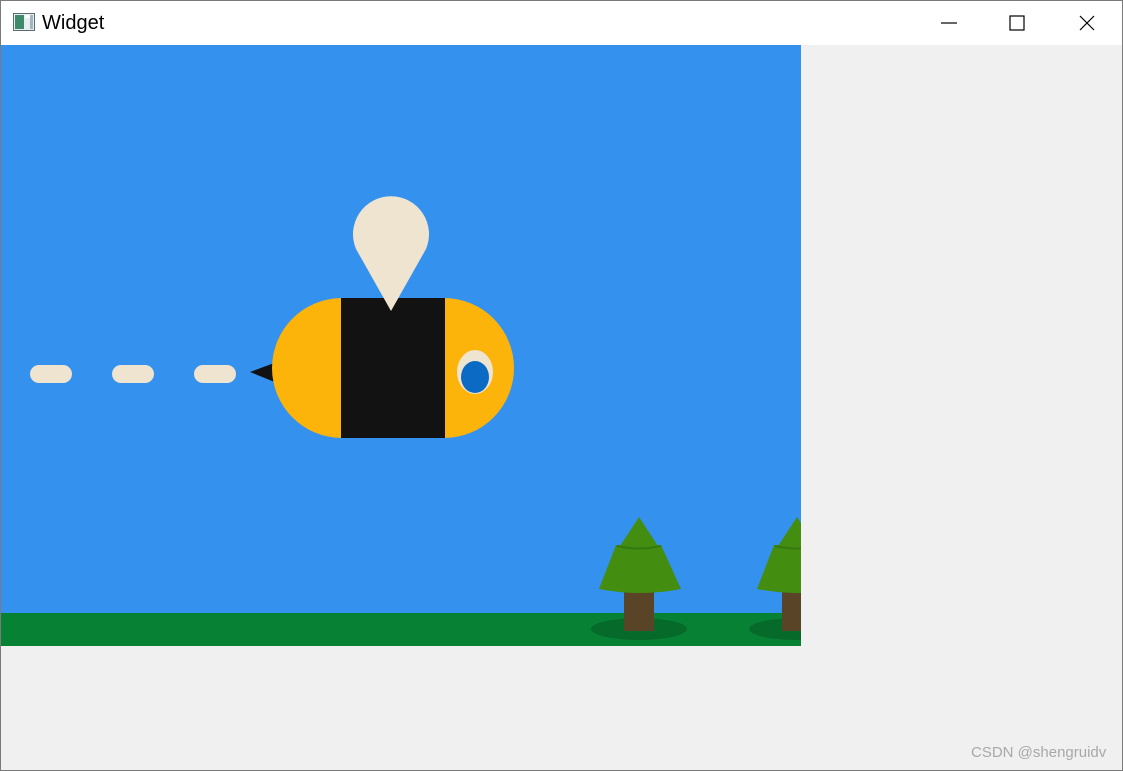  Describe the element at coordinates (393, 368) in the screenshot. I see `bee-stripe` at that location.